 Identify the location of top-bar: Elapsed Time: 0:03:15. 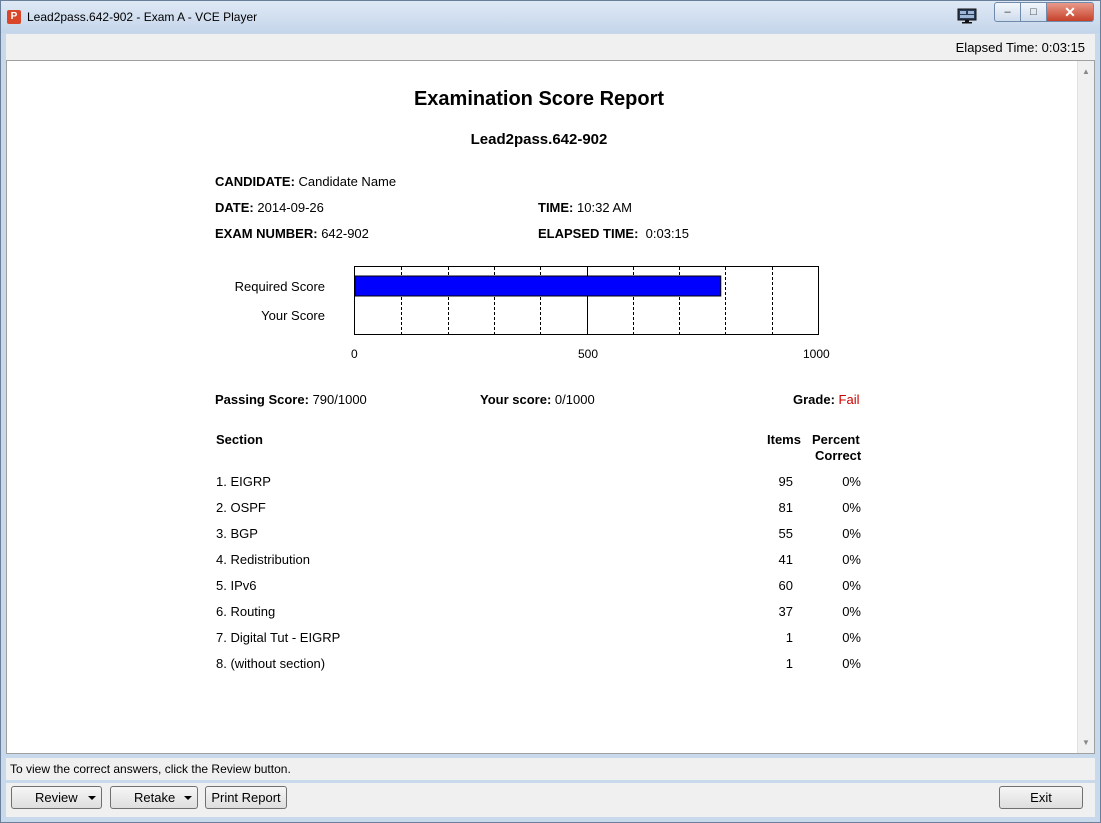
(550, 47).